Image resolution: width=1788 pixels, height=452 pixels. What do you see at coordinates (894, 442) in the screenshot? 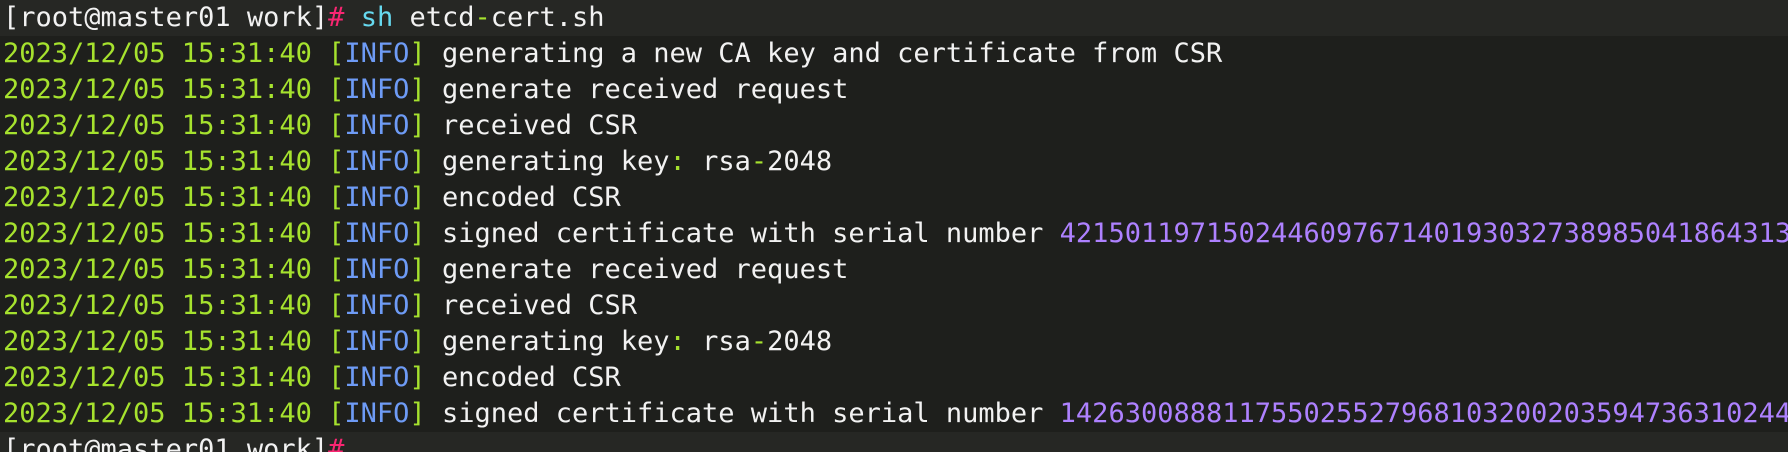
I see `next-prompt-line: [root@master01 work]#` at bounding box center [894, 442].